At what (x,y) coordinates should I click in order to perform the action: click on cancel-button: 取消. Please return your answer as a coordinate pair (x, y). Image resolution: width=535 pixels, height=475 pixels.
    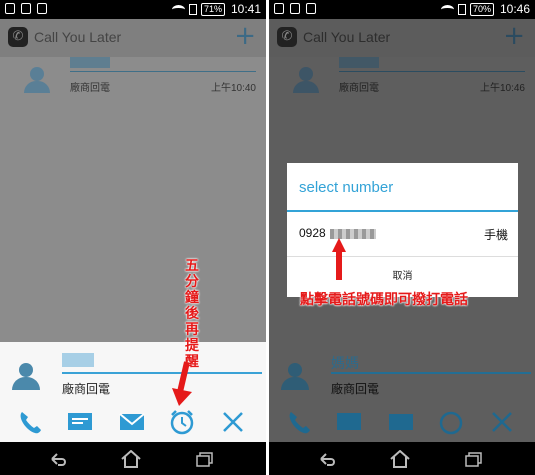
    Looking at the image, I should click on (402, 274).